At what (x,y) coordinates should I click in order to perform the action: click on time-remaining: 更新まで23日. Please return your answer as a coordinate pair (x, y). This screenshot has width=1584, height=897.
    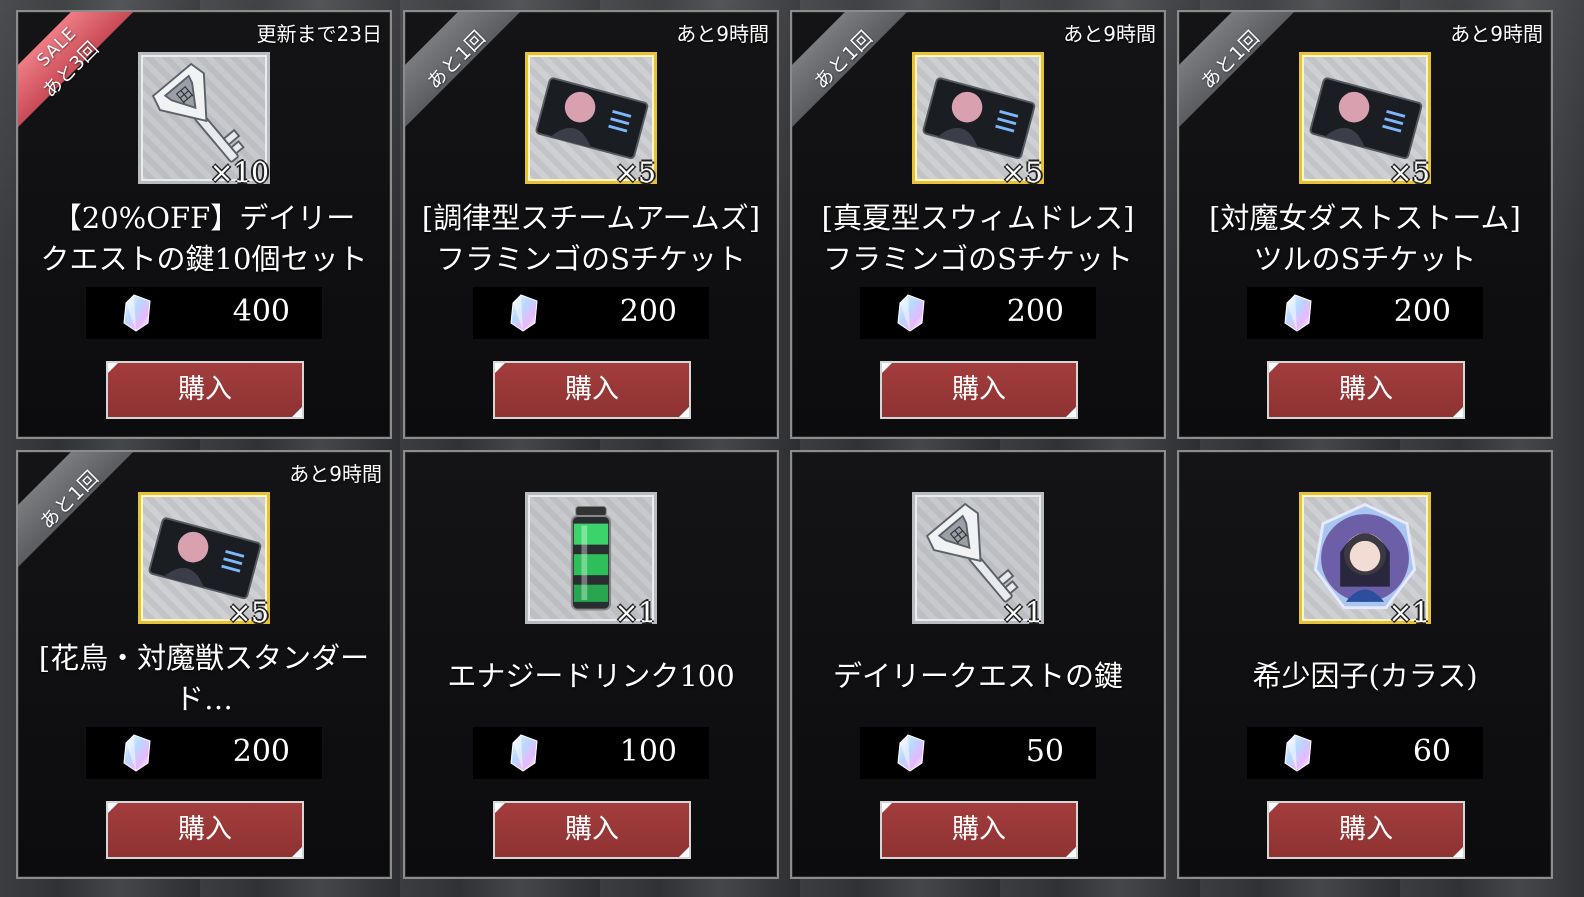
    Looking at the image, I should click on (319, 34).